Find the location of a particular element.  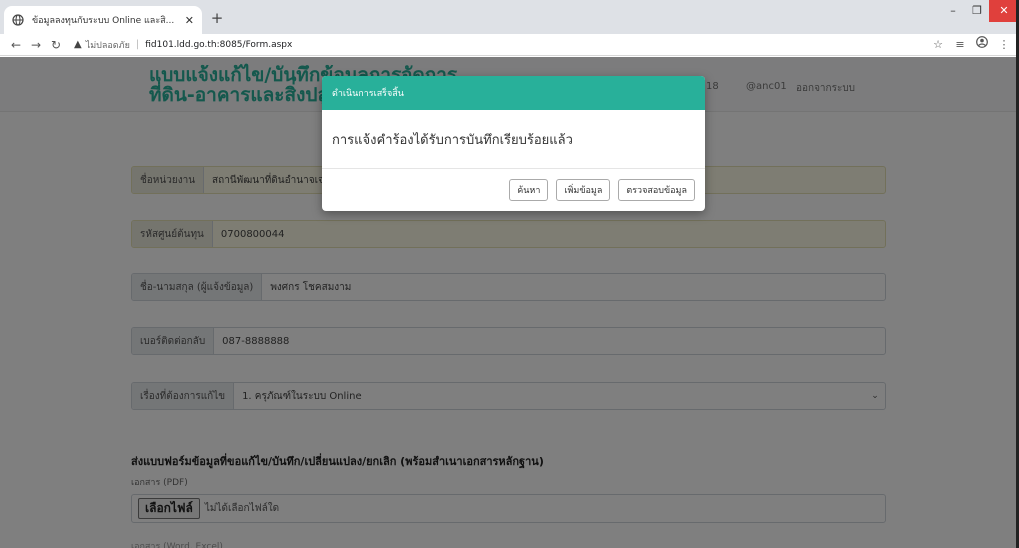

browser-tab: ข้อมูลลงทุนกับระบบ Online และสิ... ✕ is located at coordinates (103, 20).